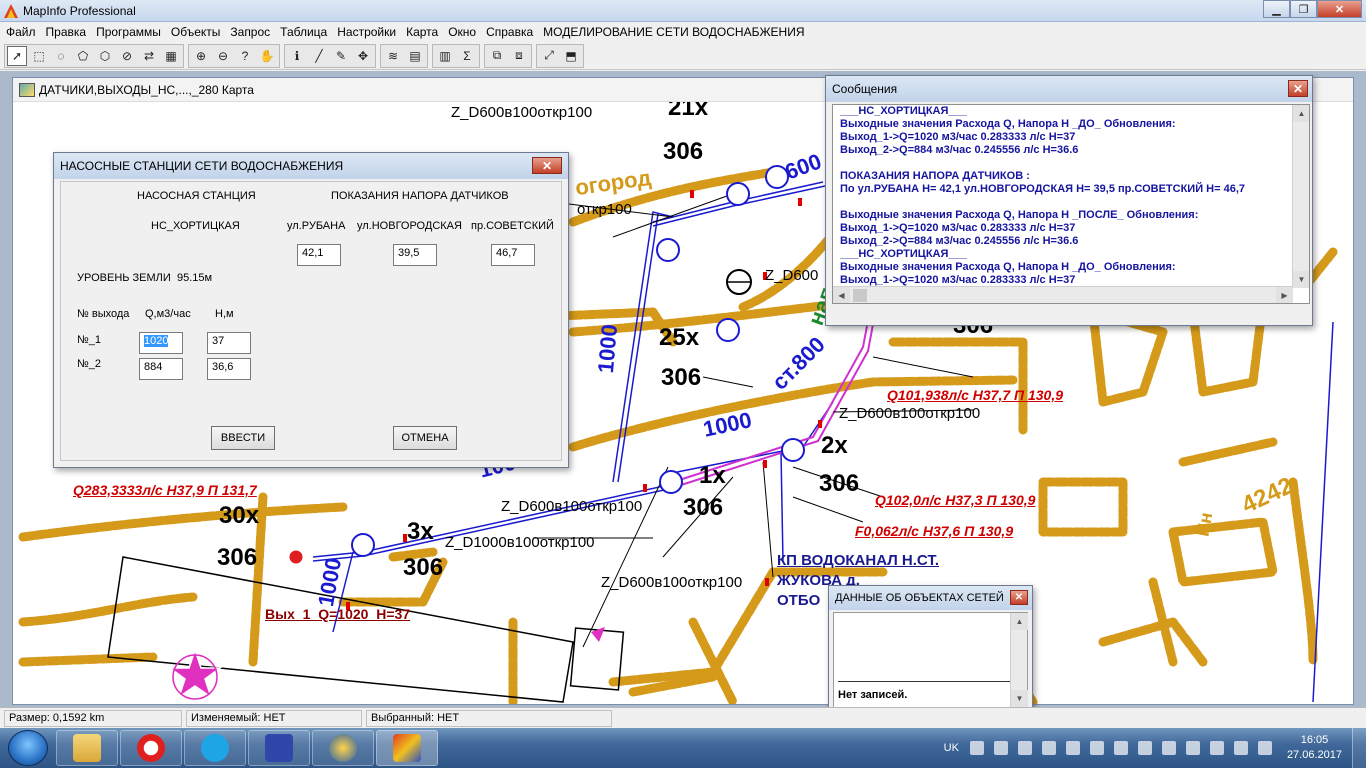 Image resolution: width=1366 pixels, height=768 pixels. What do you see at coordinates (199, 32) in the screenshot?
I see `menu-objects: Объекты` at bounding box center [199, 32].